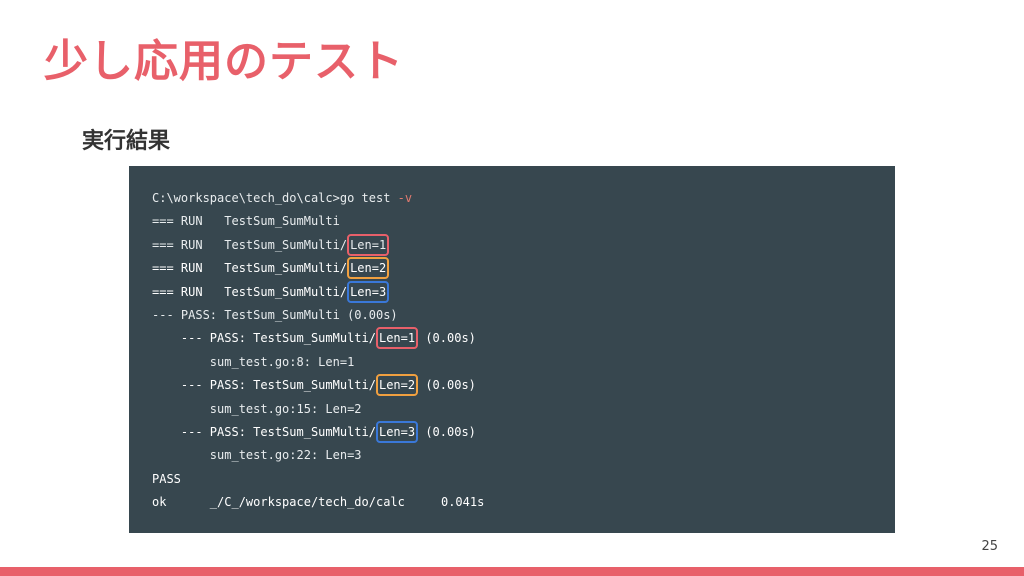  Describe the element at coordinates (512, 246) in the screenshot. I see `terminal-line: === RUN TestSum_SumMulti/Len=1` at that location.